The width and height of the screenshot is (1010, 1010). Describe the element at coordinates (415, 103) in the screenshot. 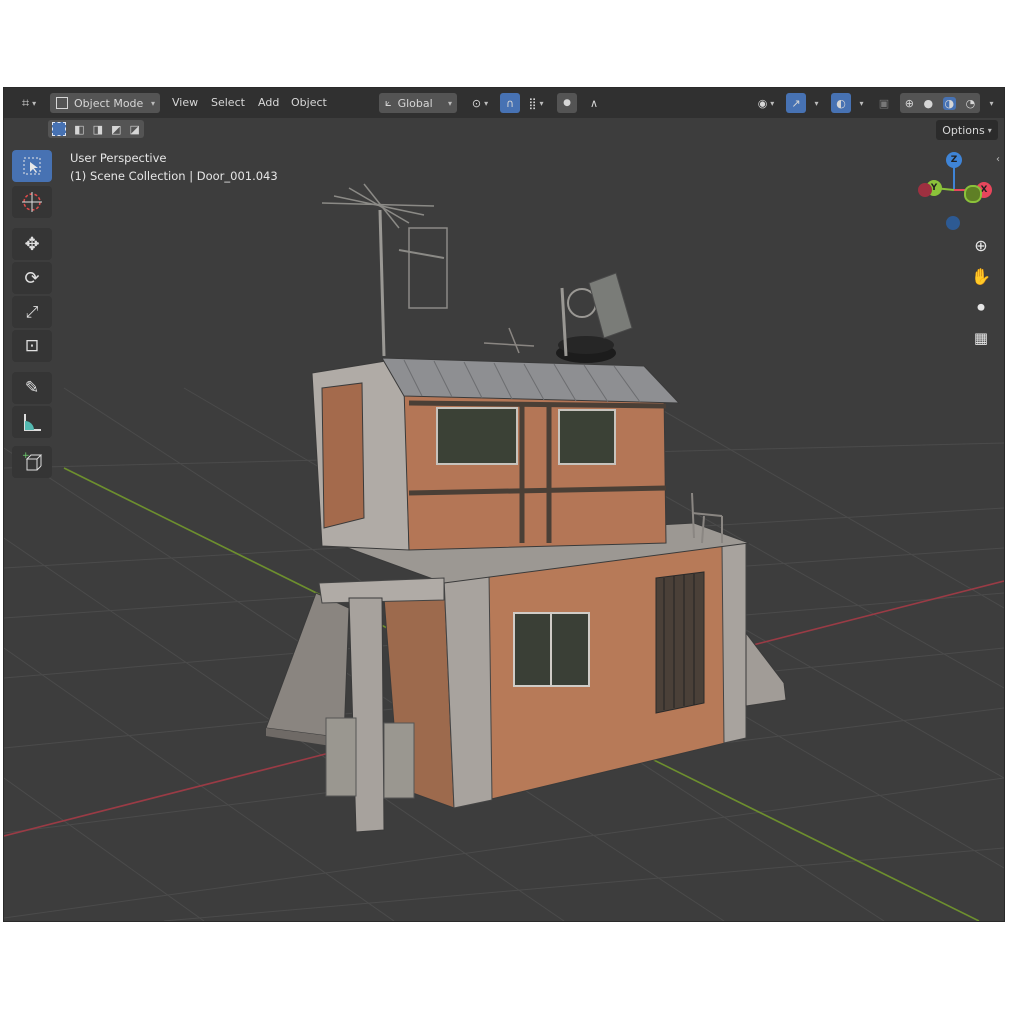

I see `orientation-label: Global` at that location.